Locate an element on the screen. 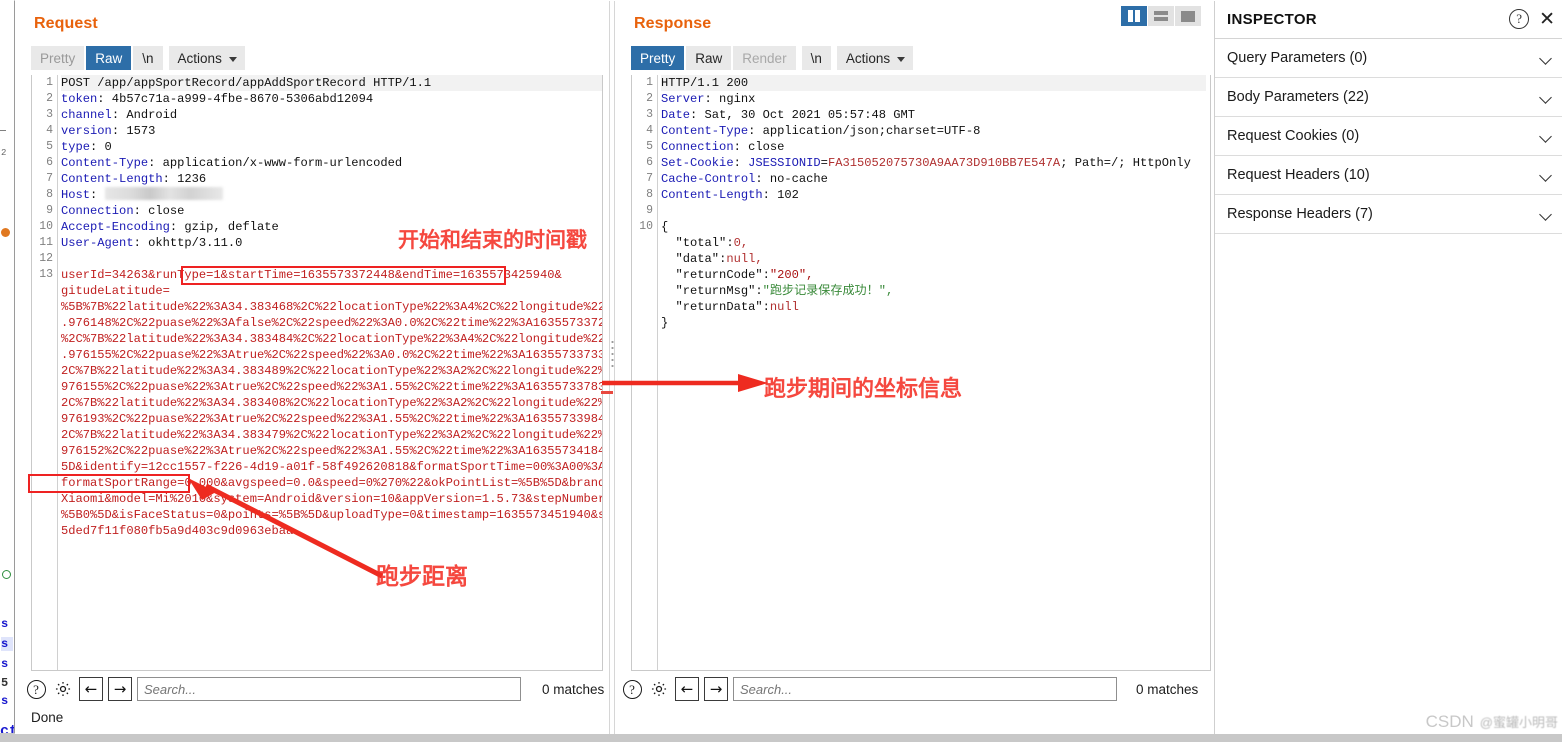 This screenshot has height=742, width=1562. line-number: 3 is located at coordinates (49, 114).